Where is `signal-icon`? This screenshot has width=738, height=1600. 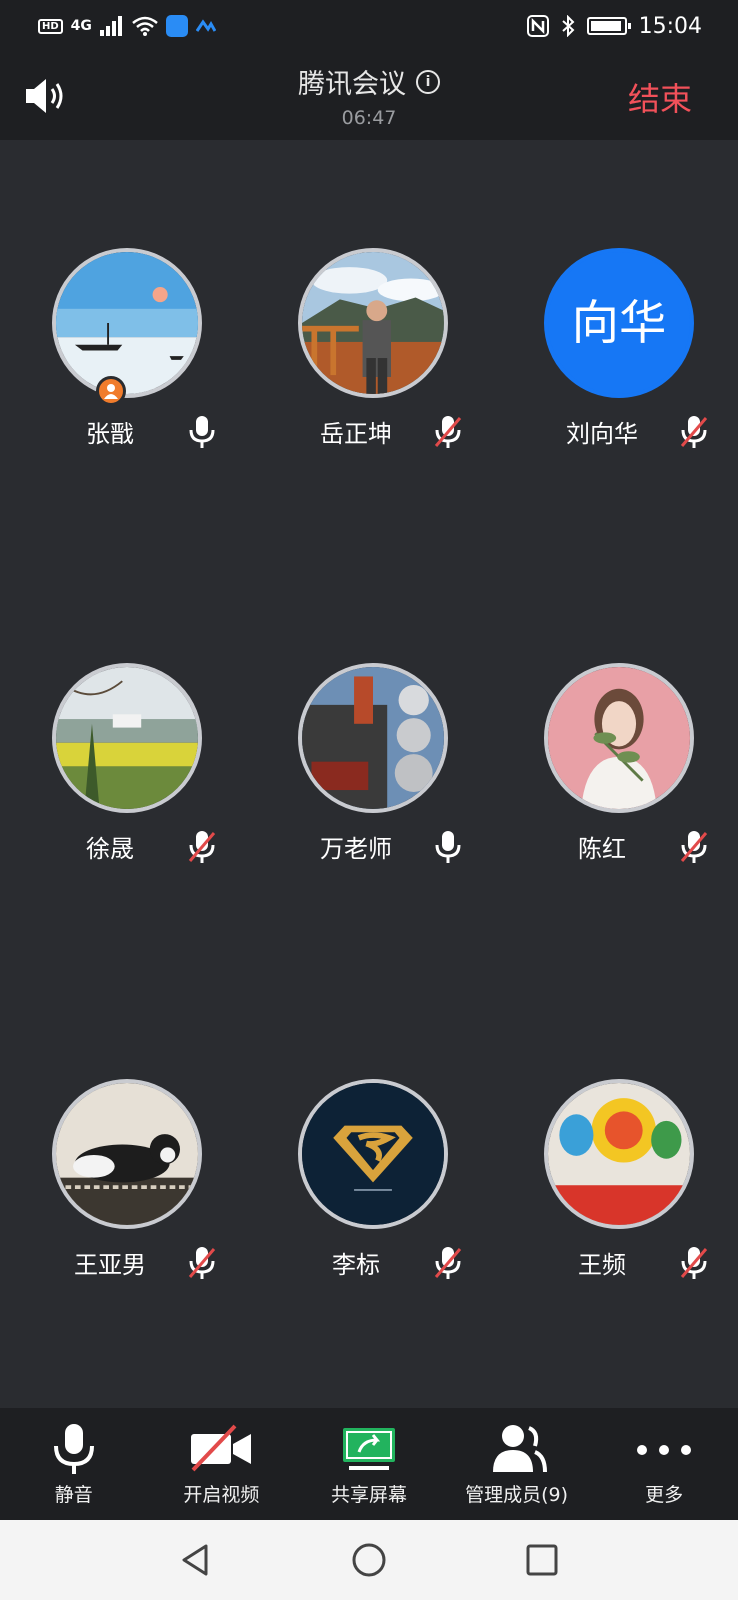 signal-icon is located at coordinates (110, 26).